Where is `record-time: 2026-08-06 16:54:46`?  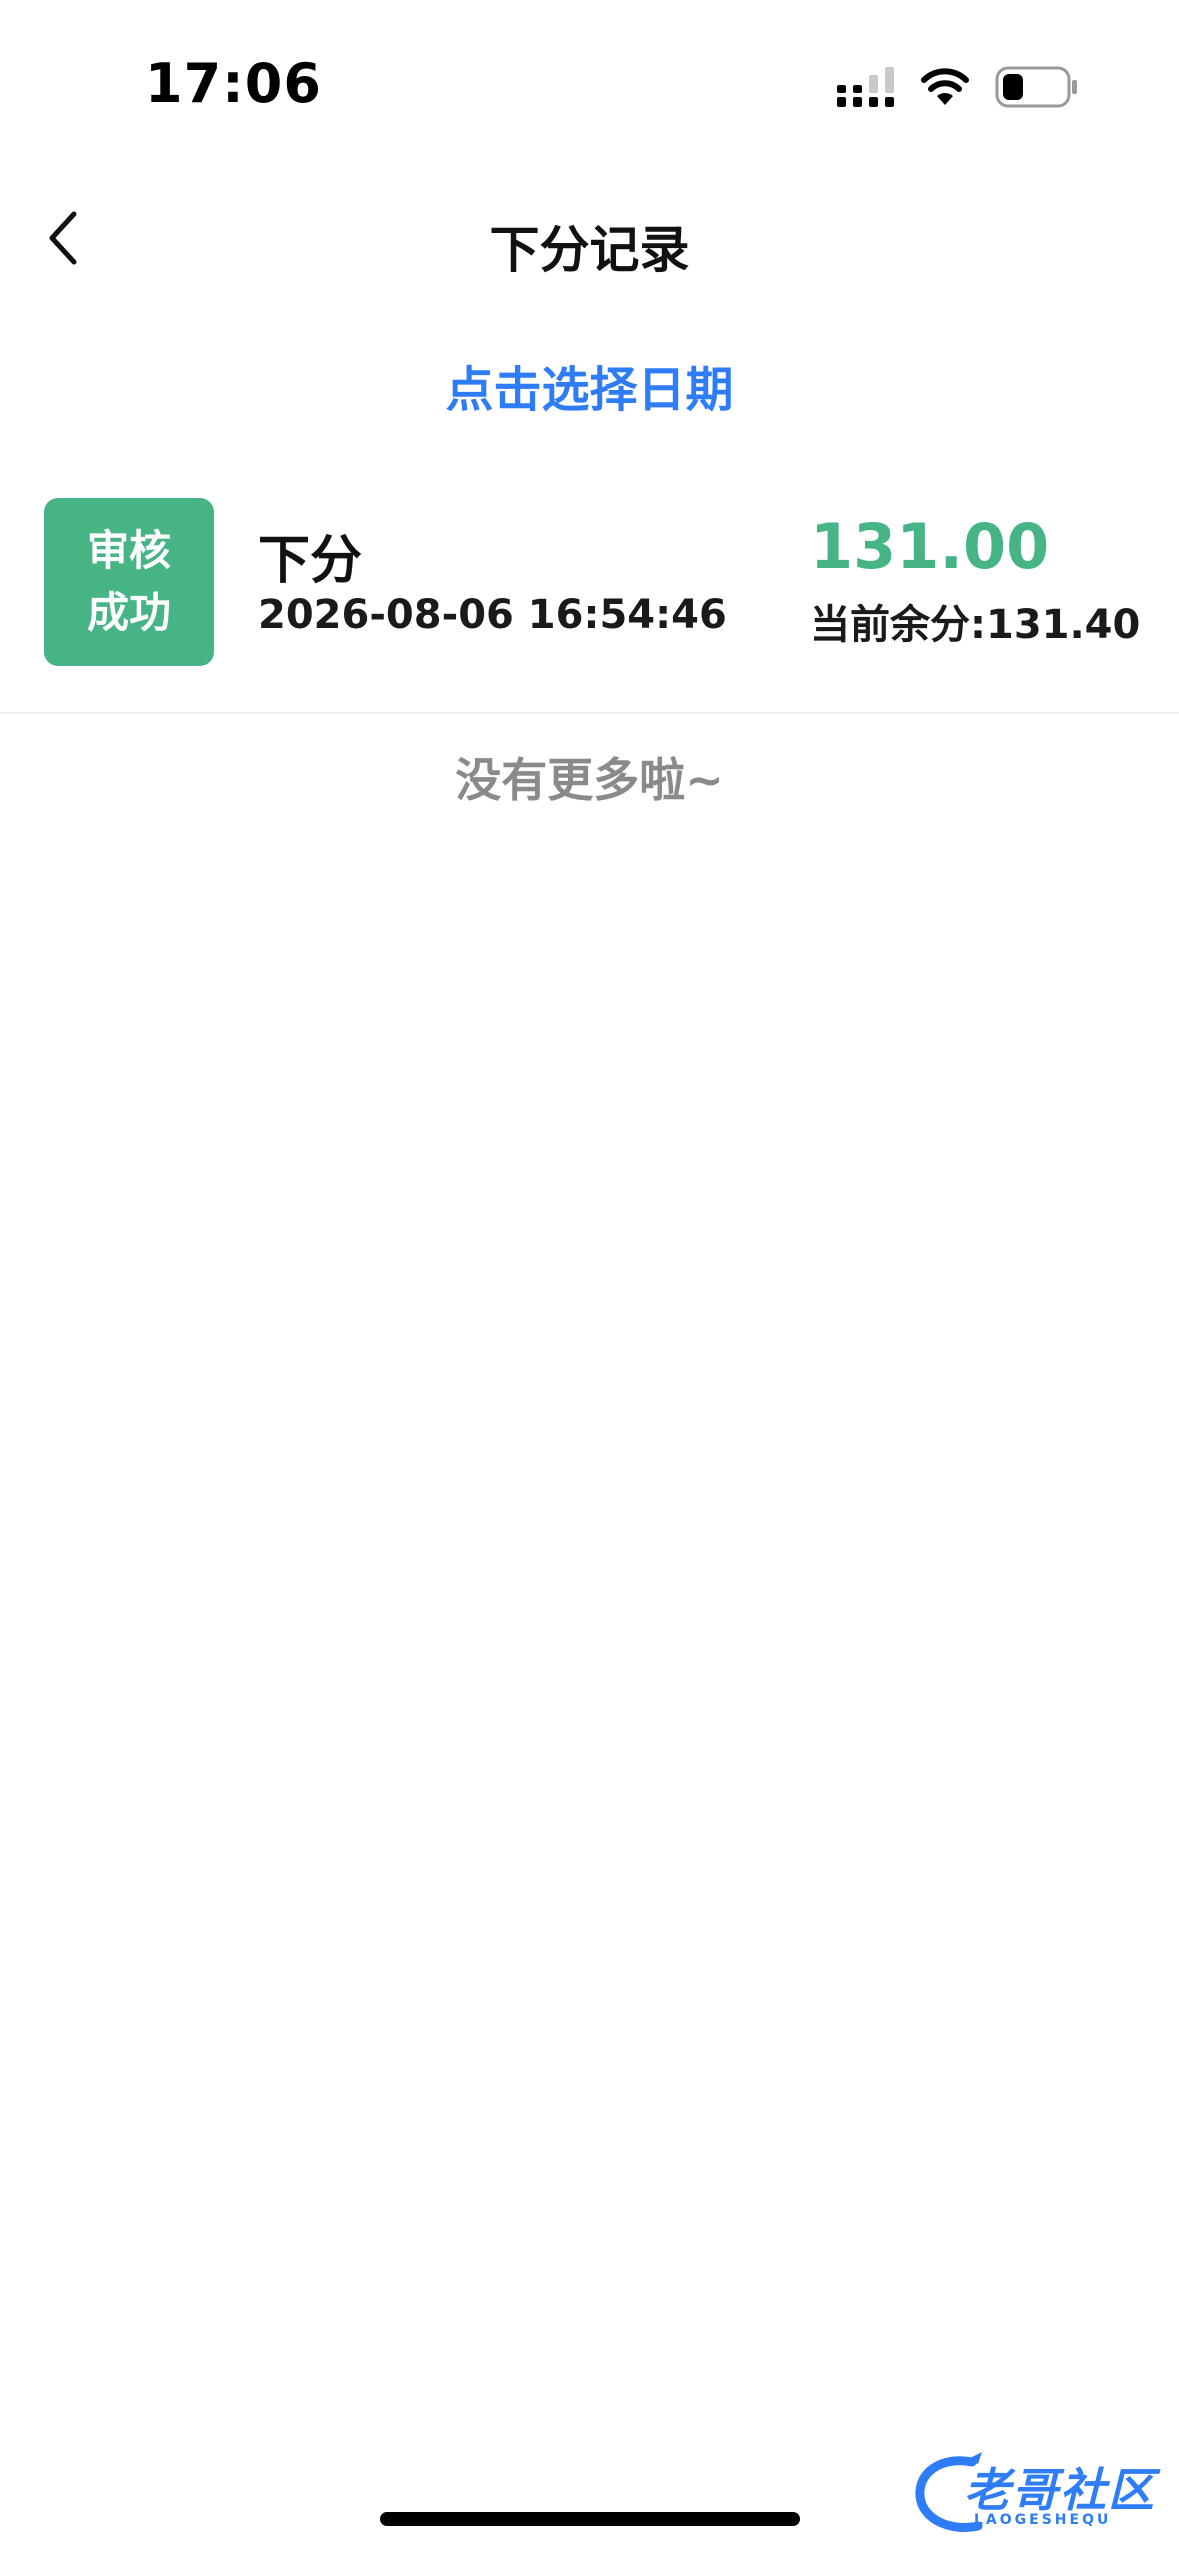 record-time: 2026-08-06 16:54:46 is located at coordinates (492, 615).